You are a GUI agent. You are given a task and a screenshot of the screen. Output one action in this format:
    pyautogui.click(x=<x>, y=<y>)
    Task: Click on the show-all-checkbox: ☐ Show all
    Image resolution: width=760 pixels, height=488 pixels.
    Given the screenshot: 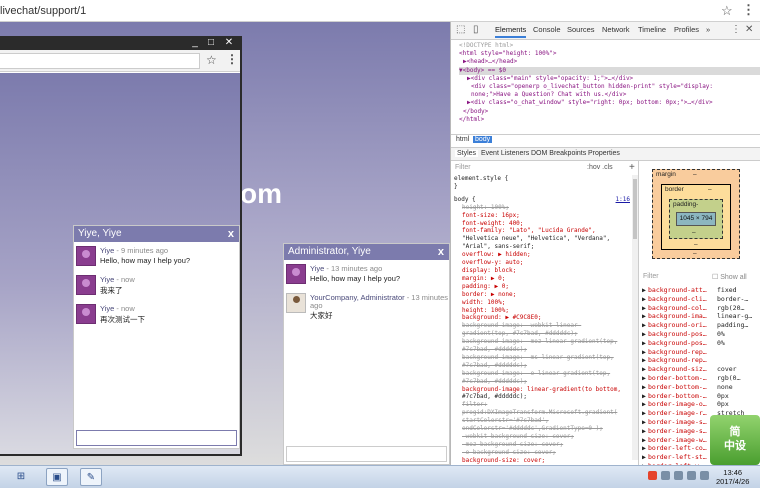 What is the action you would take?
    pyautogui.click(x=729, y=277)
    